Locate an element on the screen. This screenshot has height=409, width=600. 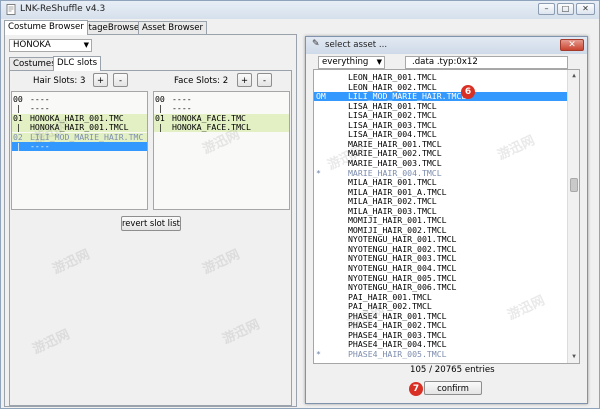
asset-row: LEON_HAIR_001.TMCL is located at coordinates (440, 77).